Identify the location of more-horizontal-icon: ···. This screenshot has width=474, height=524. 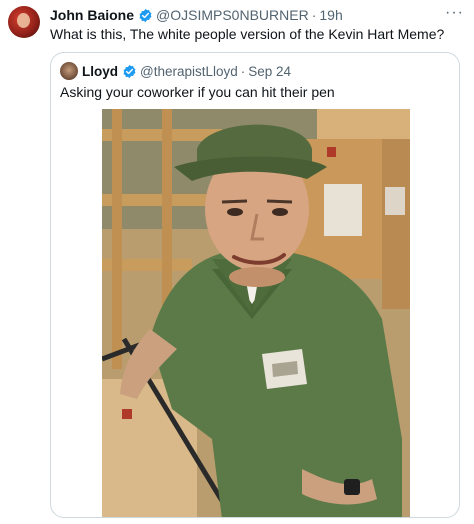
(454, 13).